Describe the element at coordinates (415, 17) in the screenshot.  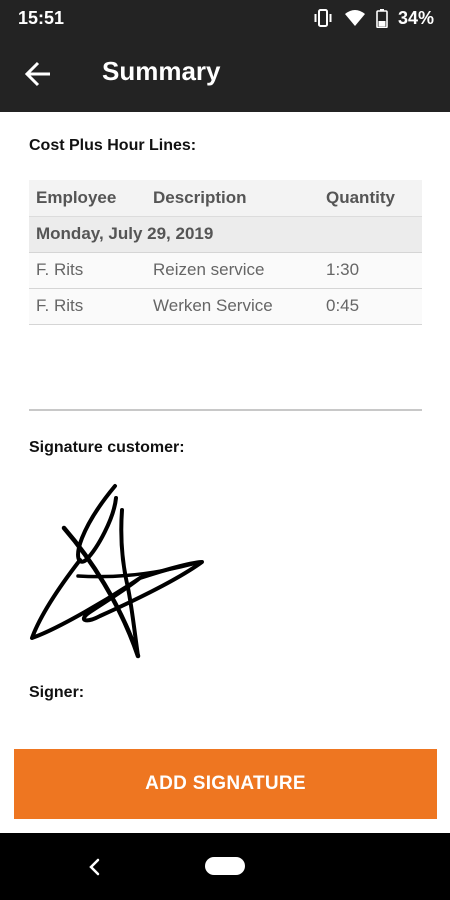
I see `battery-percent: 34%` at that location.